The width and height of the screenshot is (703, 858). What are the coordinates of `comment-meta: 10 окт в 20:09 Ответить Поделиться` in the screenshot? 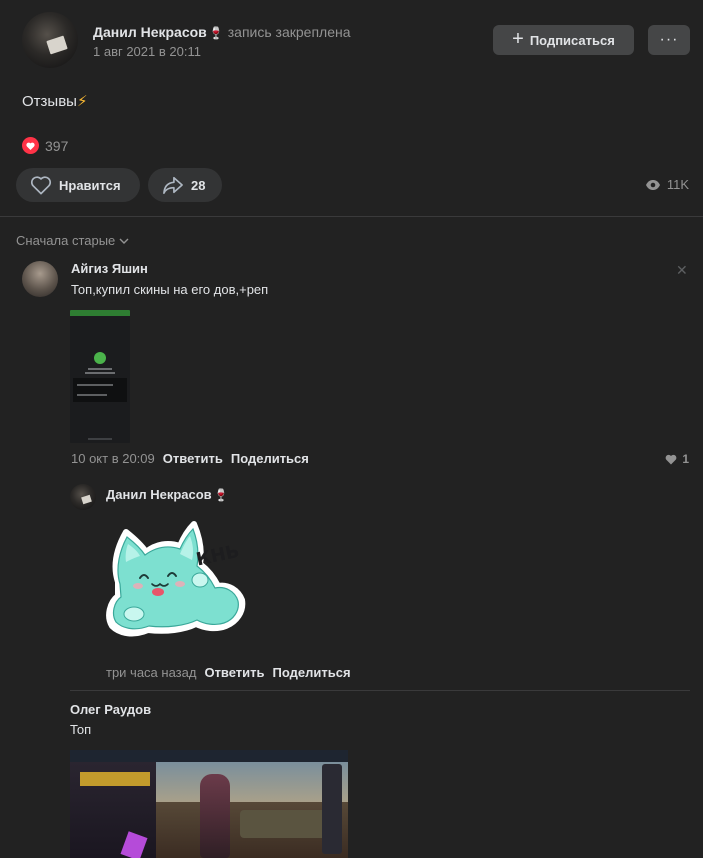 It's located at (190, 458).